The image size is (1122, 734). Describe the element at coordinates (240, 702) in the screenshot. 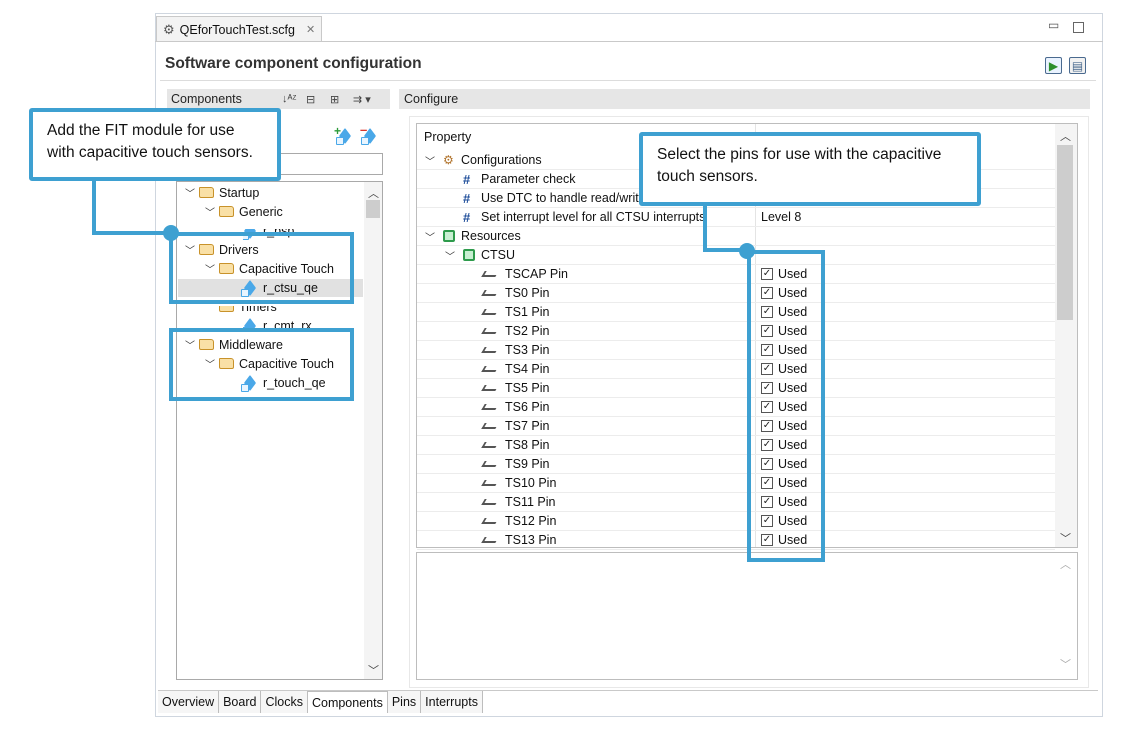

I see `tab-board: Board` at that location.